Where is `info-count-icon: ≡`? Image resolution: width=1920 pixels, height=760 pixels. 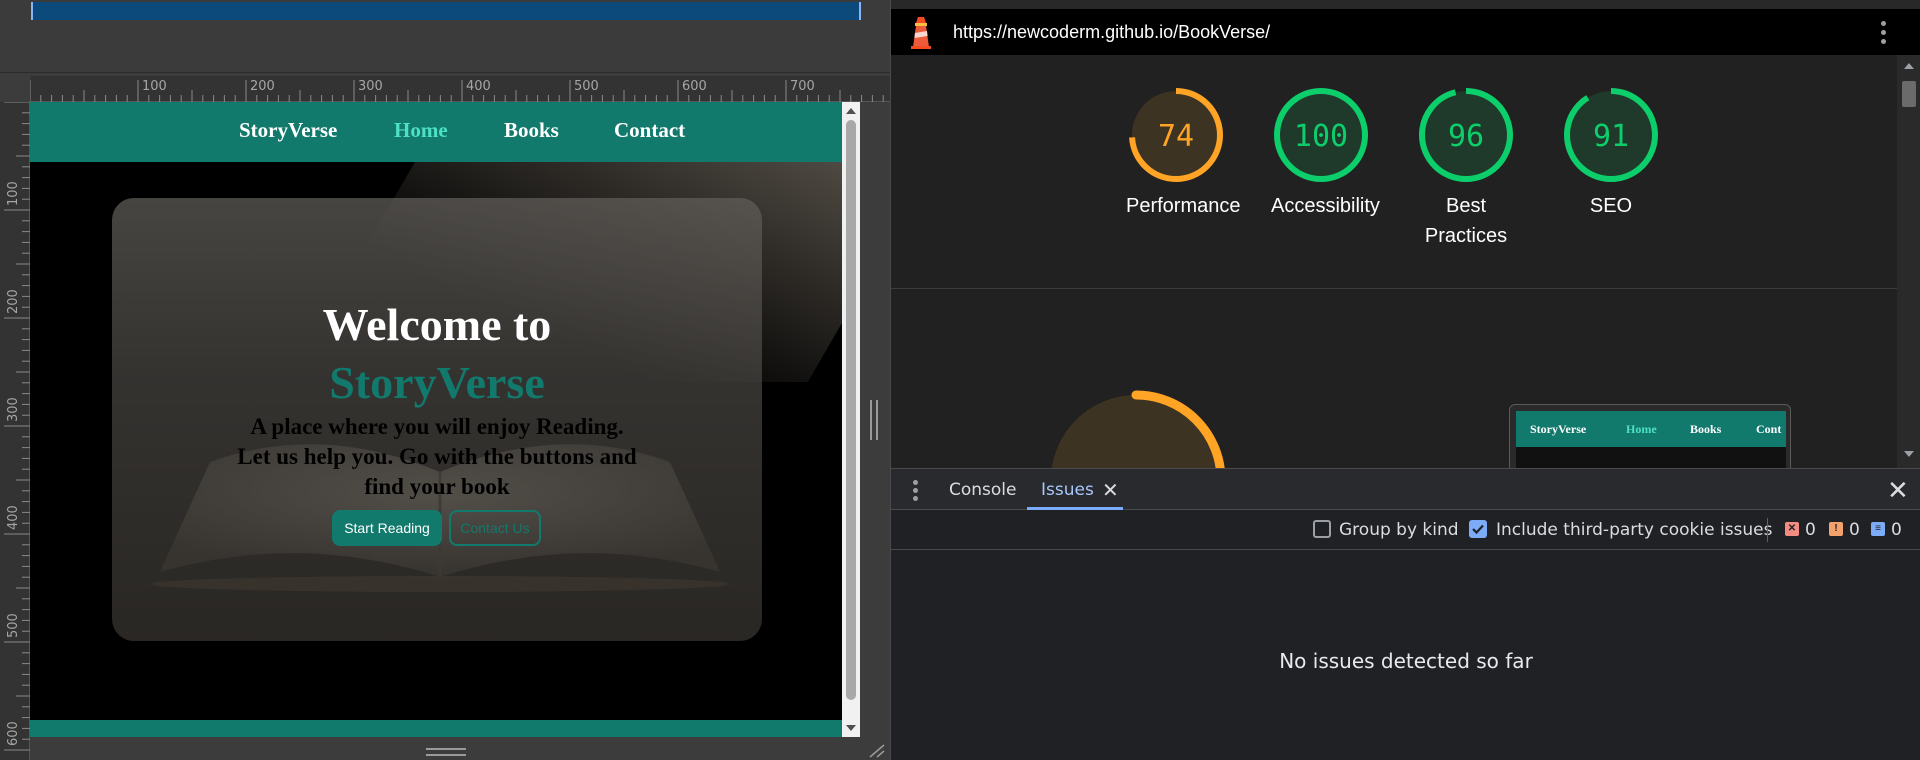 info-count-icon: ≡ is located at coordinates (1878, 529).